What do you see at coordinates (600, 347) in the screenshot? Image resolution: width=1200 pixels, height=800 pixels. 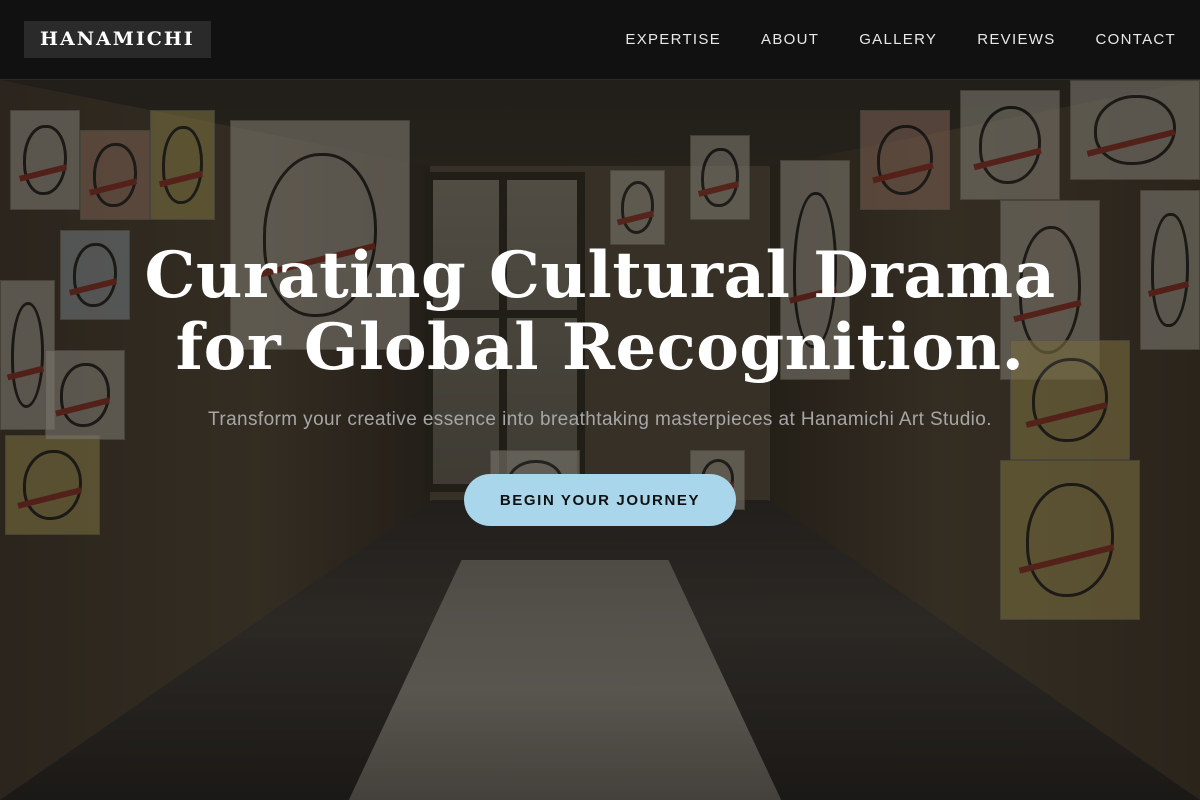 I see `hero-title-line-2: for Global Recognition.` at bounding box center [600, 347].